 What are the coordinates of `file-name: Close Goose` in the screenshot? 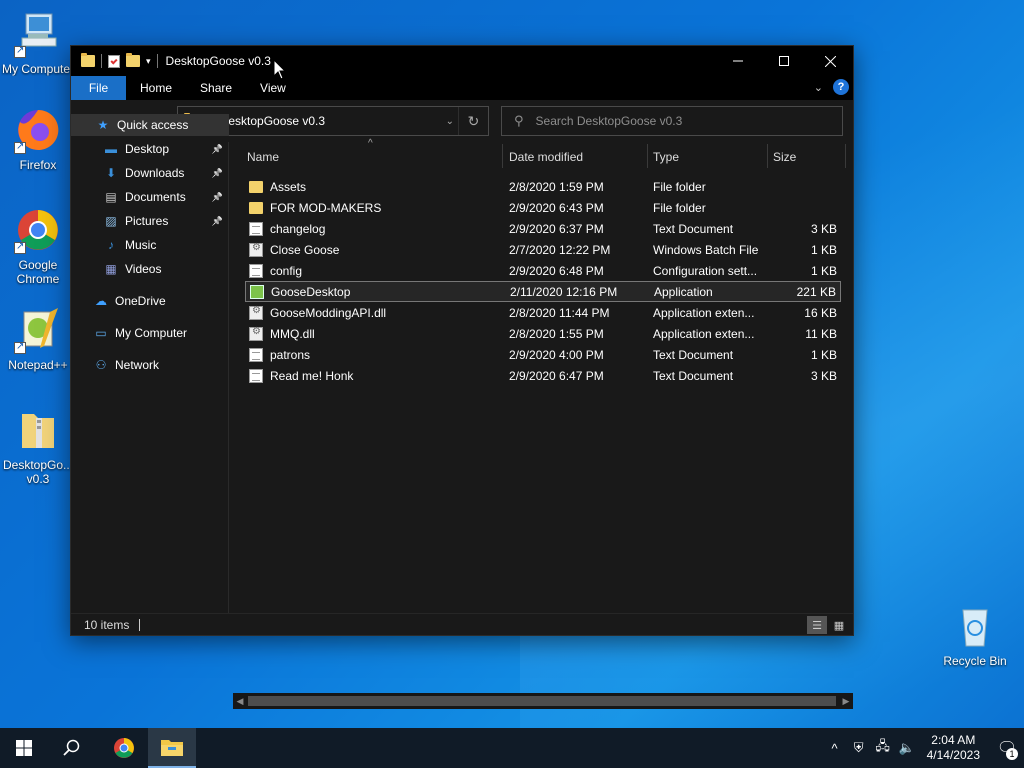 It's located at (305, 249).